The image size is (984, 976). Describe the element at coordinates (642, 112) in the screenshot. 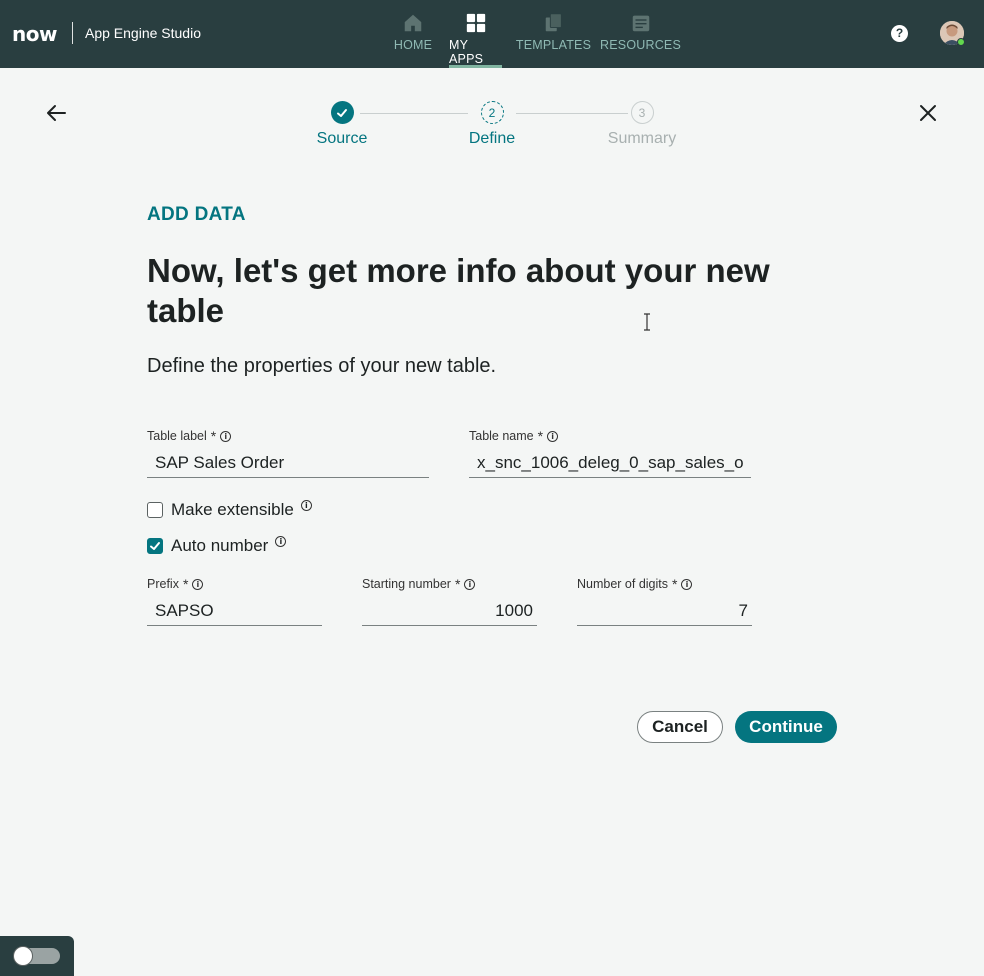

I see `step-number: 3` at that location.